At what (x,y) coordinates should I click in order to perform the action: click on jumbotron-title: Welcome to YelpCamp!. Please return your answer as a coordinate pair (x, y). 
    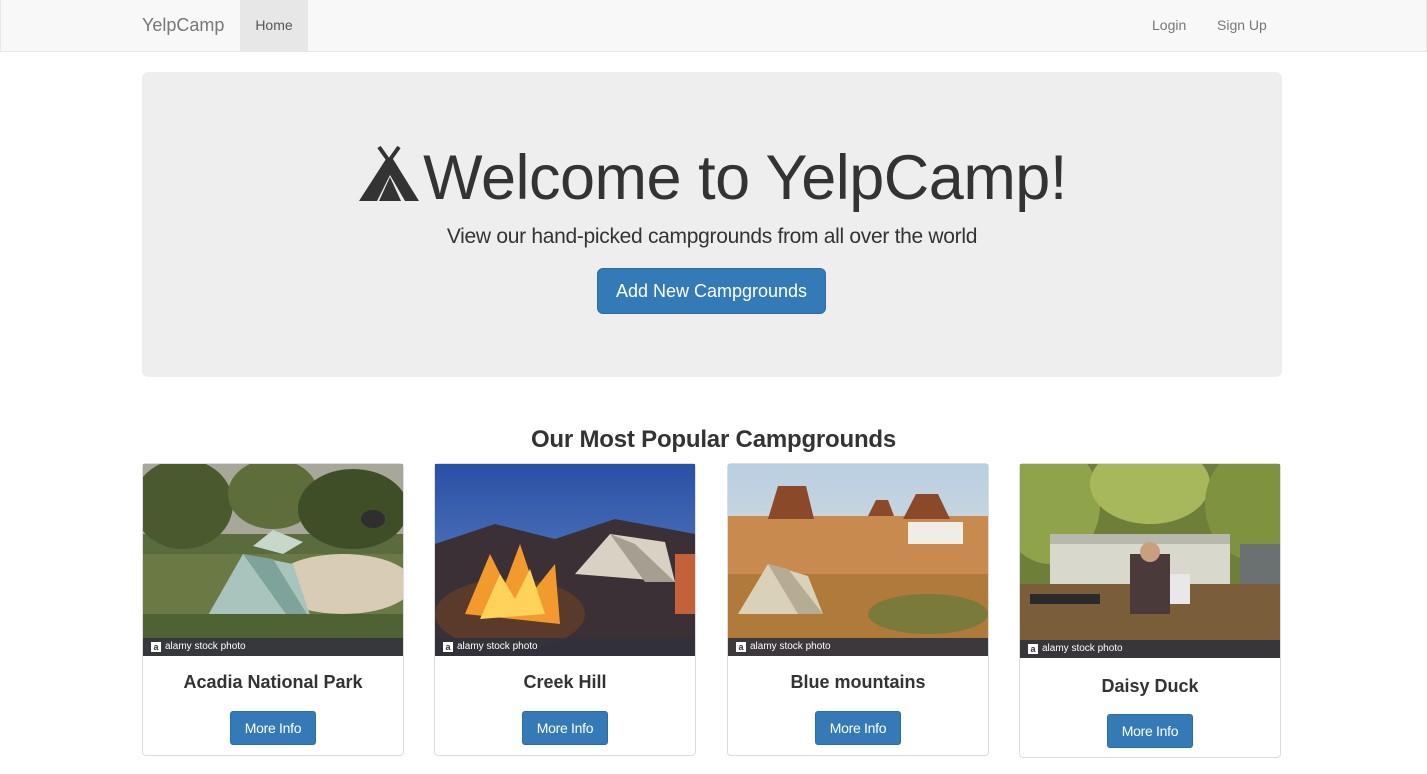
    Looking at the image, I should click on (712, 178).